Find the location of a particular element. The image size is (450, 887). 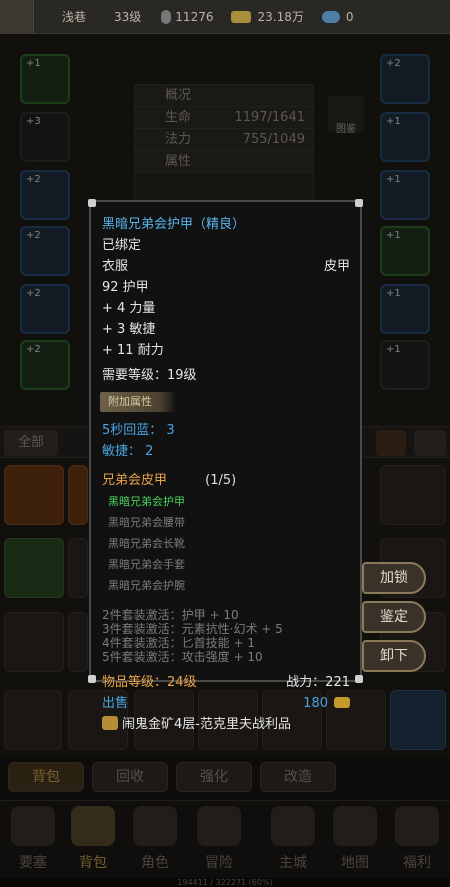

set-count: (1/5) is located at coordinates (221, 480).